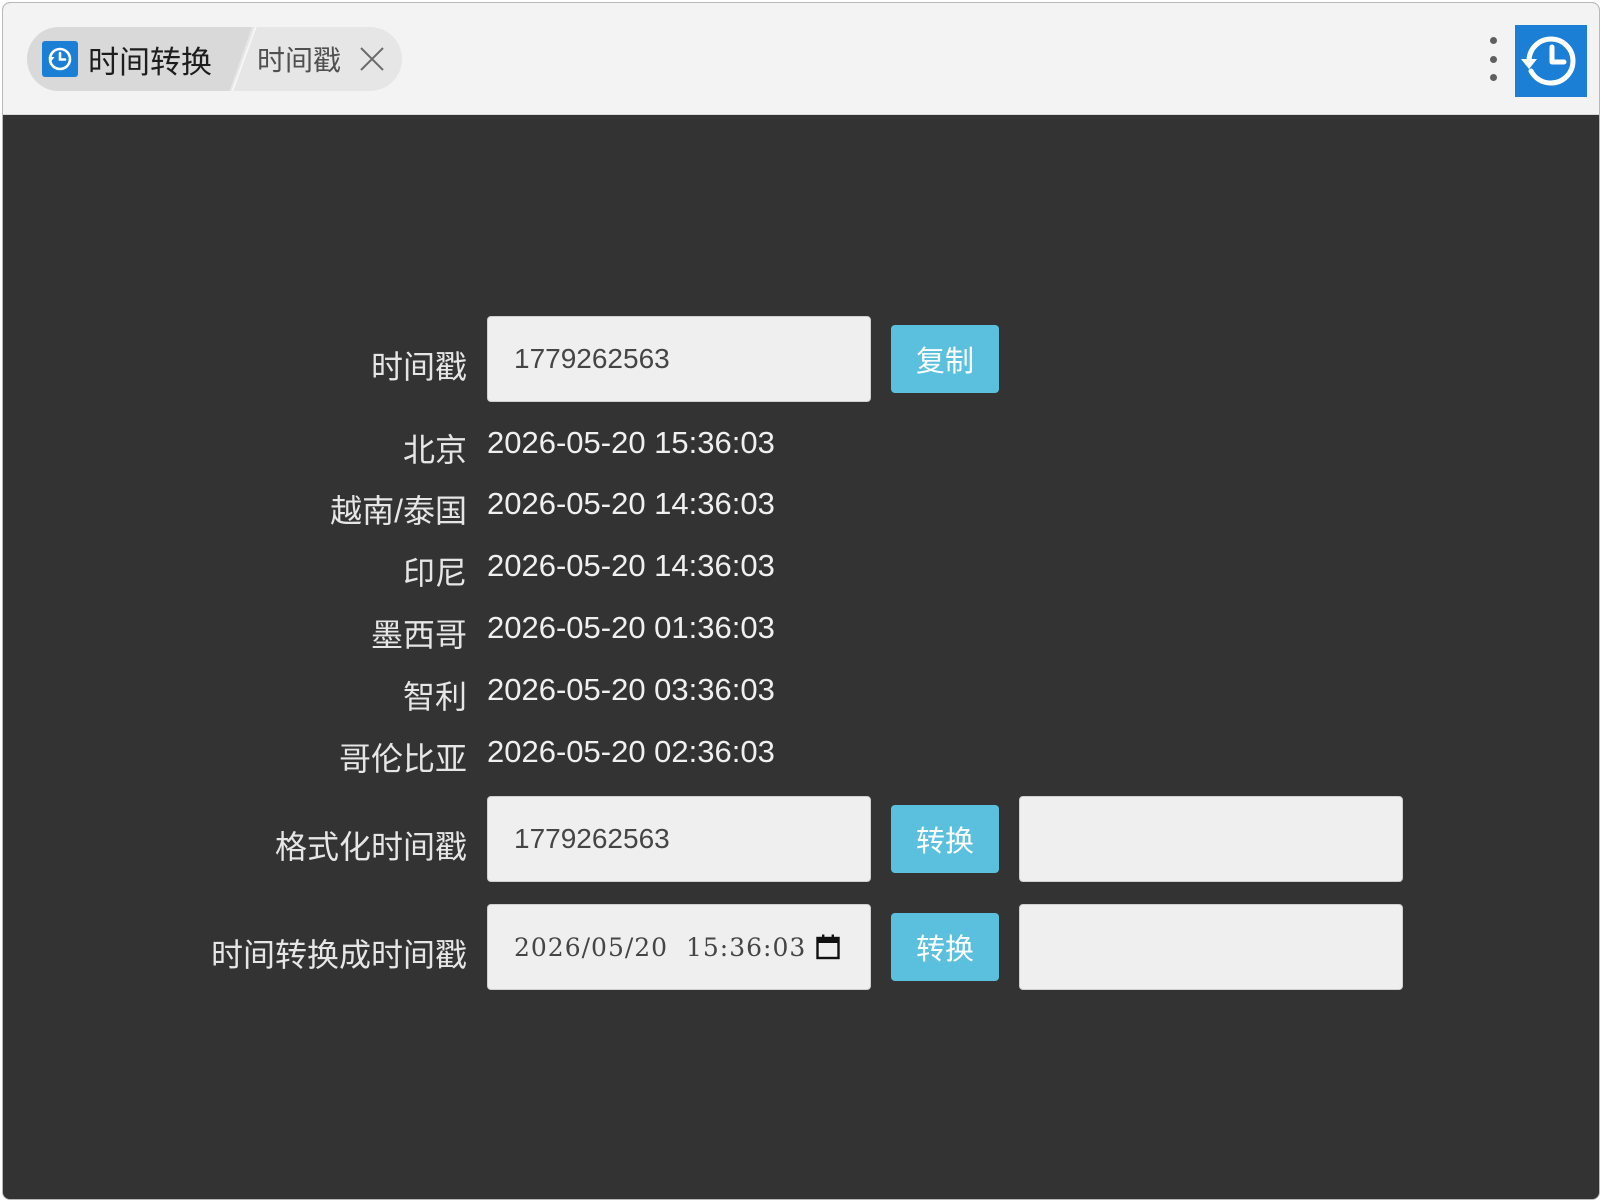  Describe the element at coordinates (679, 839) in the screenshot. I see `format-timestamp-input: 1779262563` at that location.